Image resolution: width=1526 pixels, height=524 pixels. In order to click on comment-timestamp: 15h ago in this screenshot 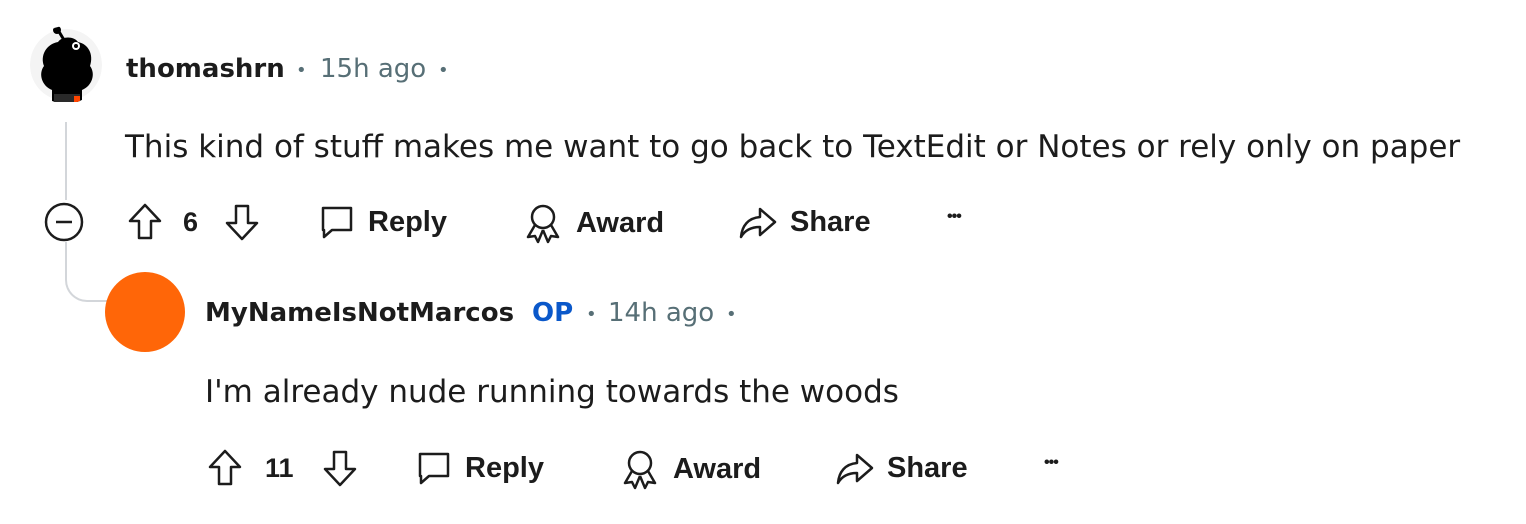, I will do `click(373, 69)`.